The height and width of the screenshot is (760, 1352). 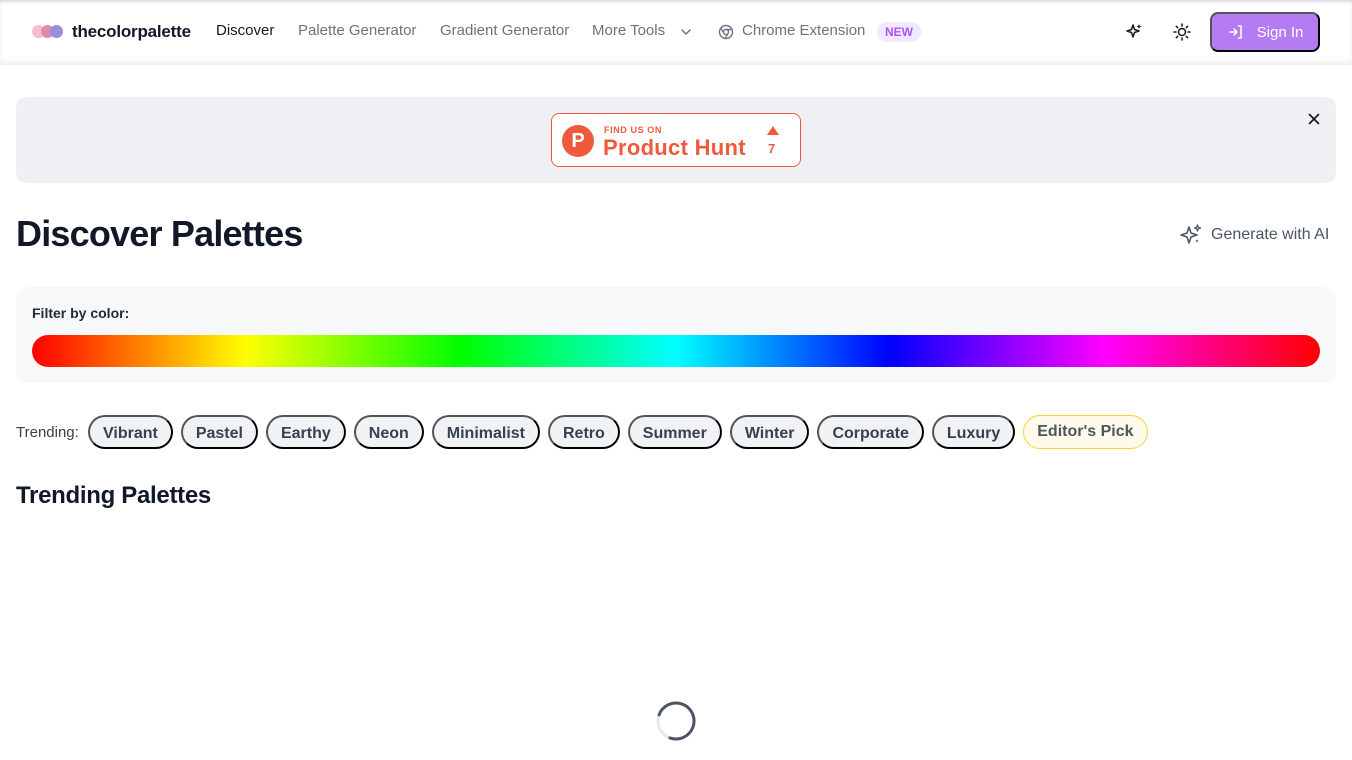 I want to click on close-icon, so click(x=1314, y=119).